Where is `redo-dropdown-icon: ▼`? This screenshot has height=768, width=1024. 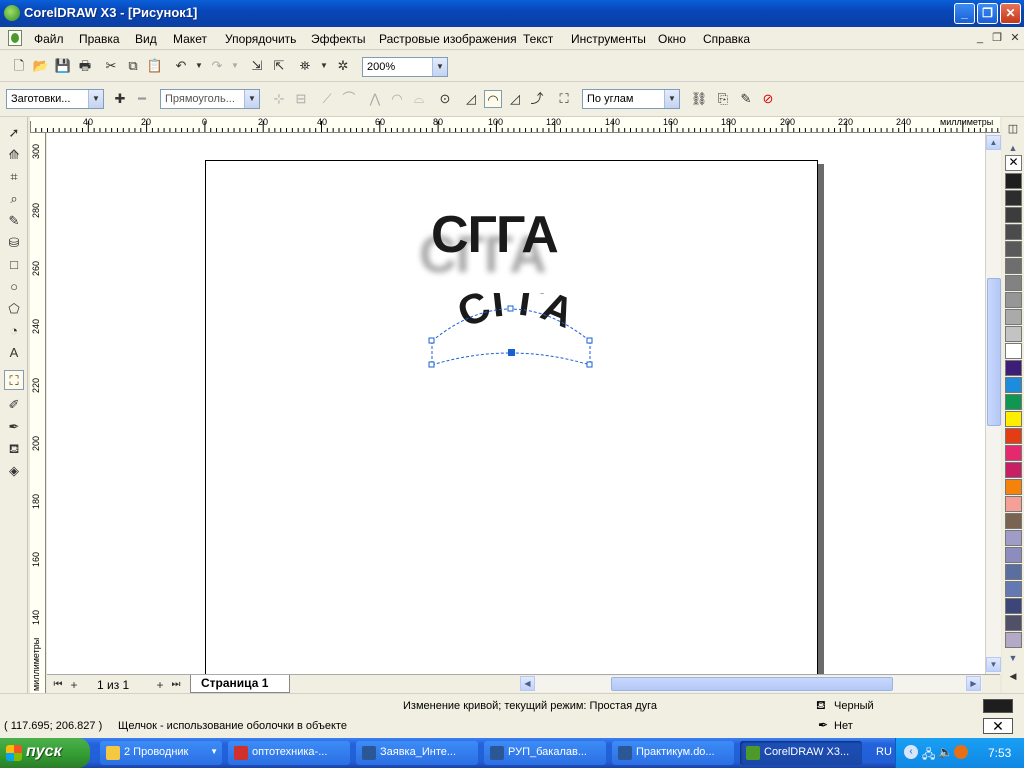 redo-dropdown-icon: ▼ is located at coordinates (235, 66).